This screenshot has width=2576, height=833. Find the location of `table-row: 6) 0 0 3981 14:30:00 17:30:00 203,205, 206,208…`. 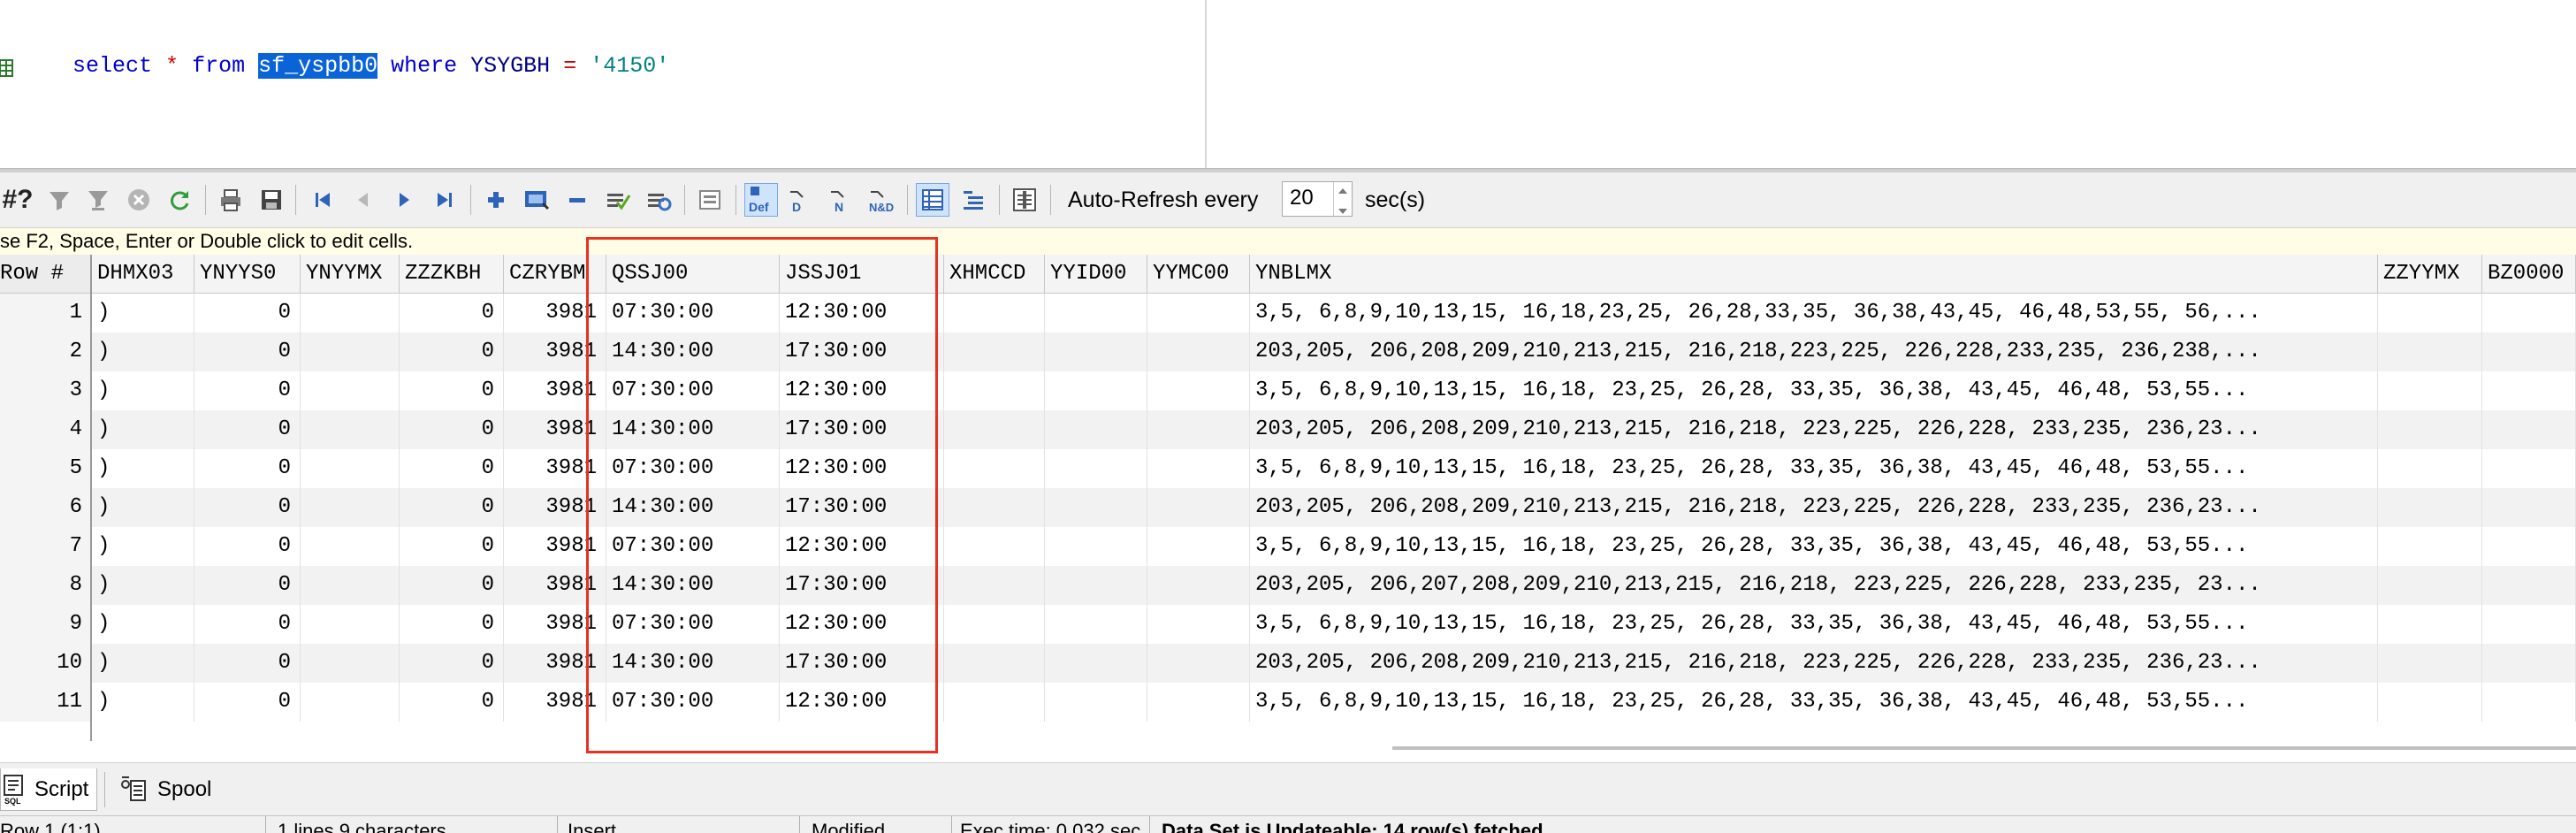

table-row: 6) 0 0 3981 14:30:00 17:30:00 203,205, 206,208… is located at coordinates (1288, 508).